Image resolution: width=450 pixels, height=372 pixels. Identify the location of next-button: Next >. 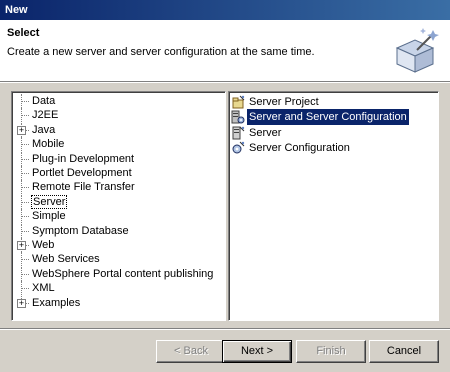
(257, 351).